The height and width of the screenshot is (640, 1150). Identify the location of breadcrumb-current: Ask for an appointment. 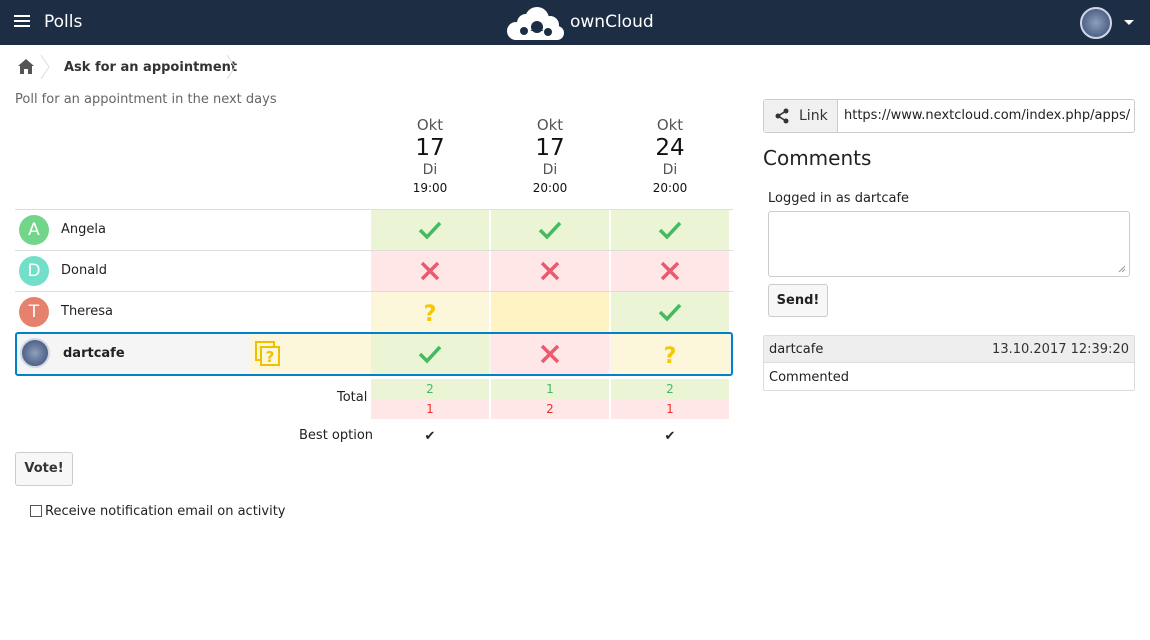
(150, 67).